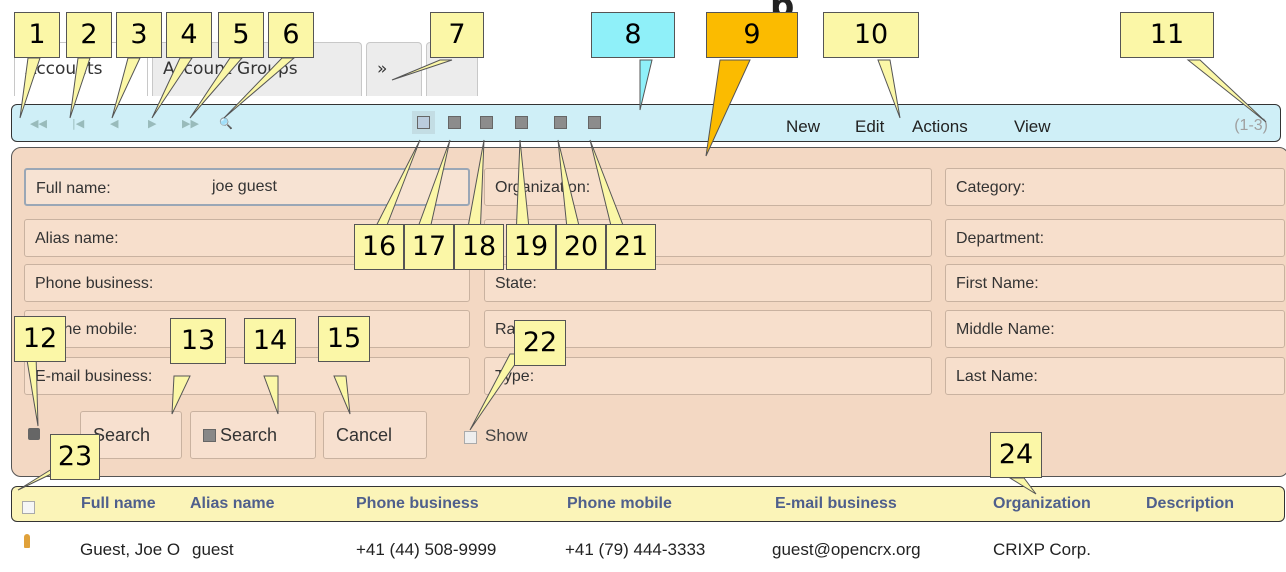 This screenshot has height=572, width=1286. Describe the element at coordinates (708, 187) in the screenshot. I see `organization-field: Organization:` at that location.